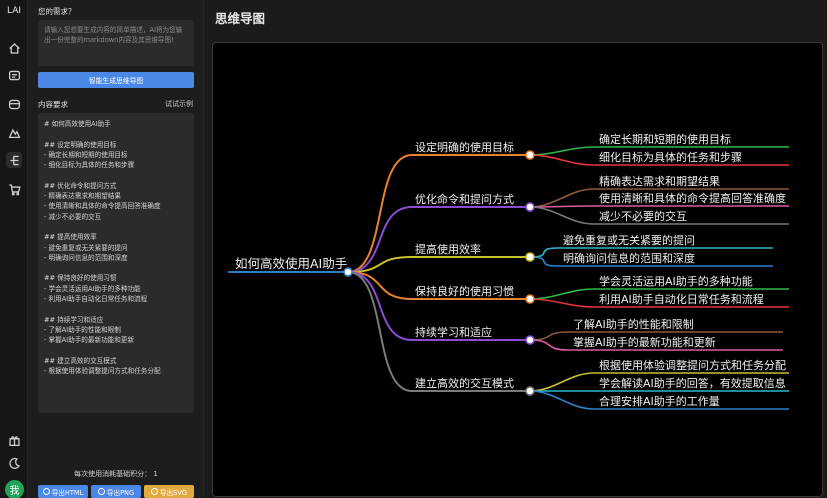  What do you see at coordinates (14, 463) in the screenshot?
I see `moon-icon` at bounding box center [14, 463].